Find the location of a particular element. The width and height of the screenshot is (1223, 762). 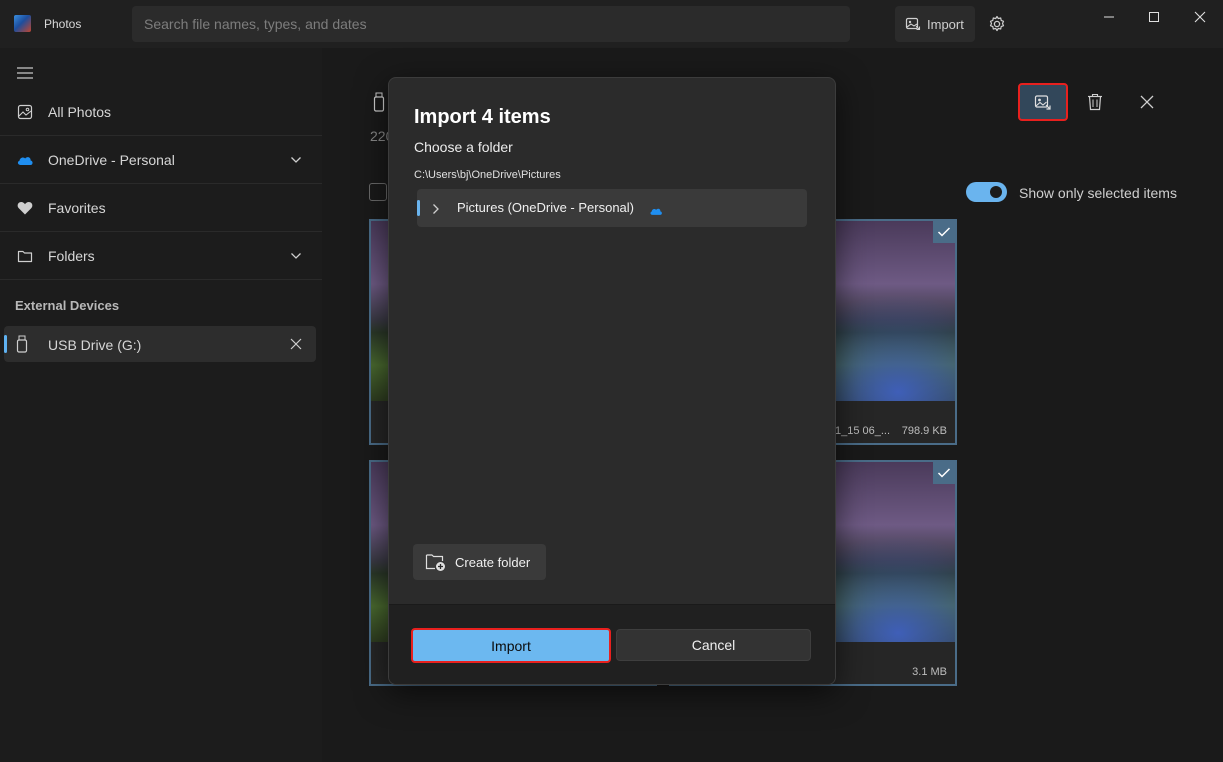

clear-selection-button is located at coordinates (1147, 102).